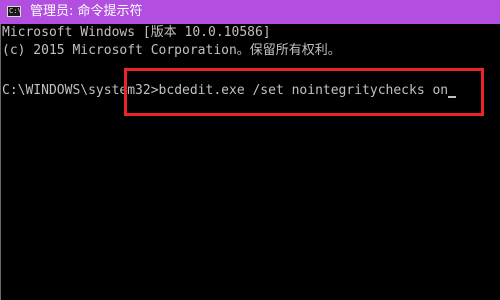 The image size is (500, 300). What do you see at coordinates (80, 90) in the screenshot?
I see `prompt-path: C:\WINDOWS\system32>` at bounding box center [80, 90].